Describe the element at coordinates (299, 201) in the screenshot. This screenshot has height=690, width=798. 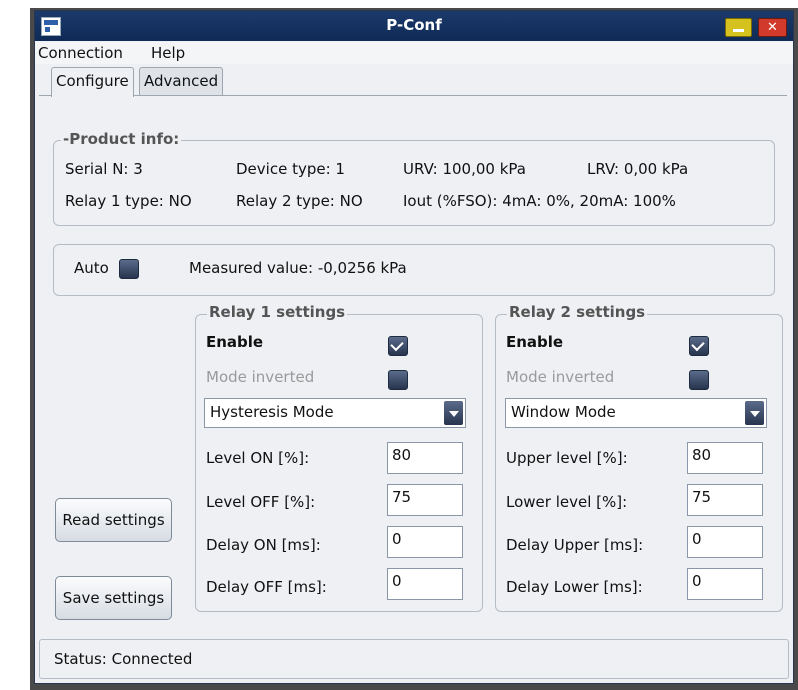
I see `relay2-type: Relay 2 type: NO` at that location.